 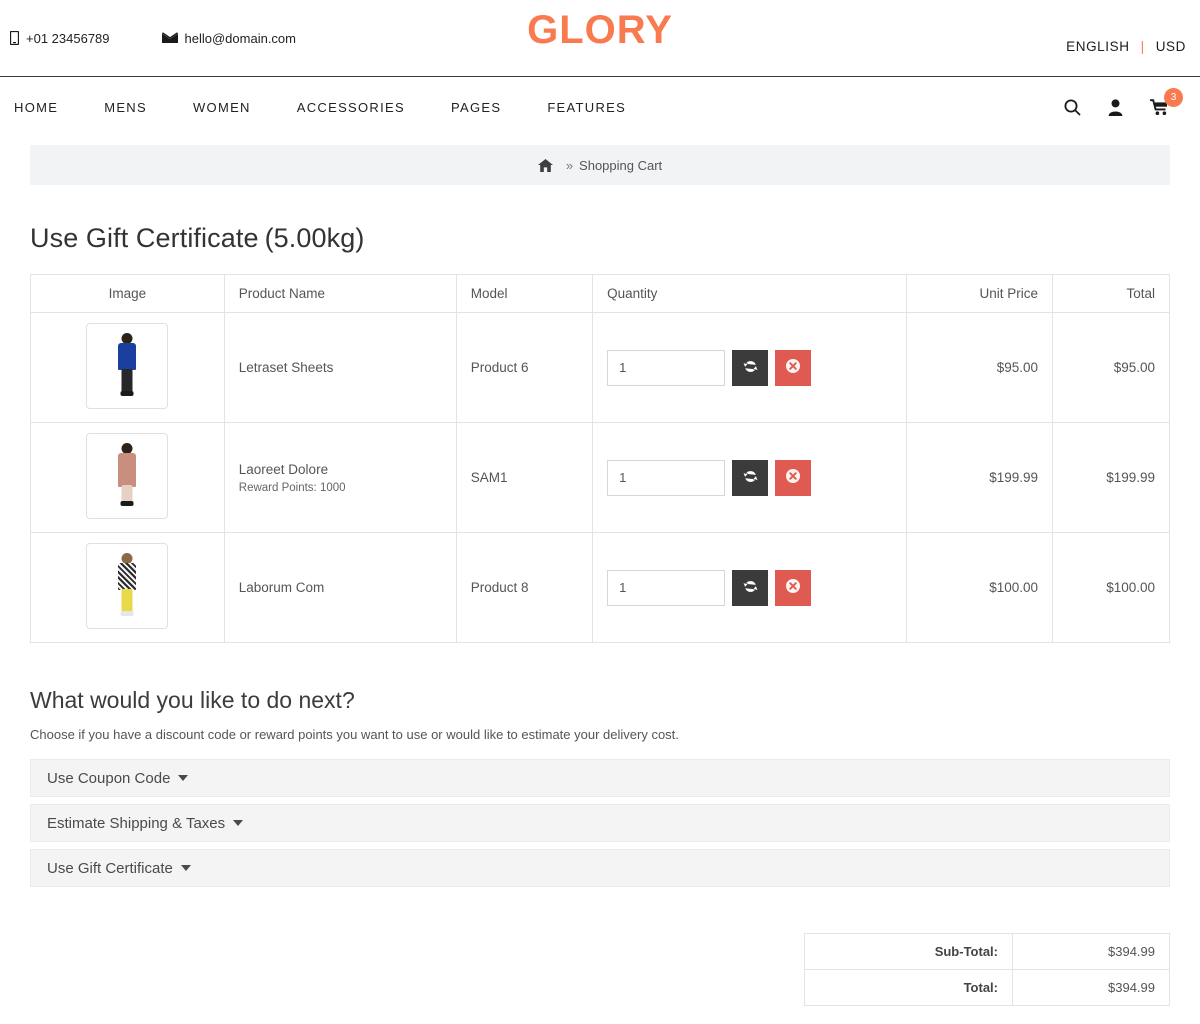 I want to click on breadcrumb: » Shopping Cart, so click(x=600, y=165).